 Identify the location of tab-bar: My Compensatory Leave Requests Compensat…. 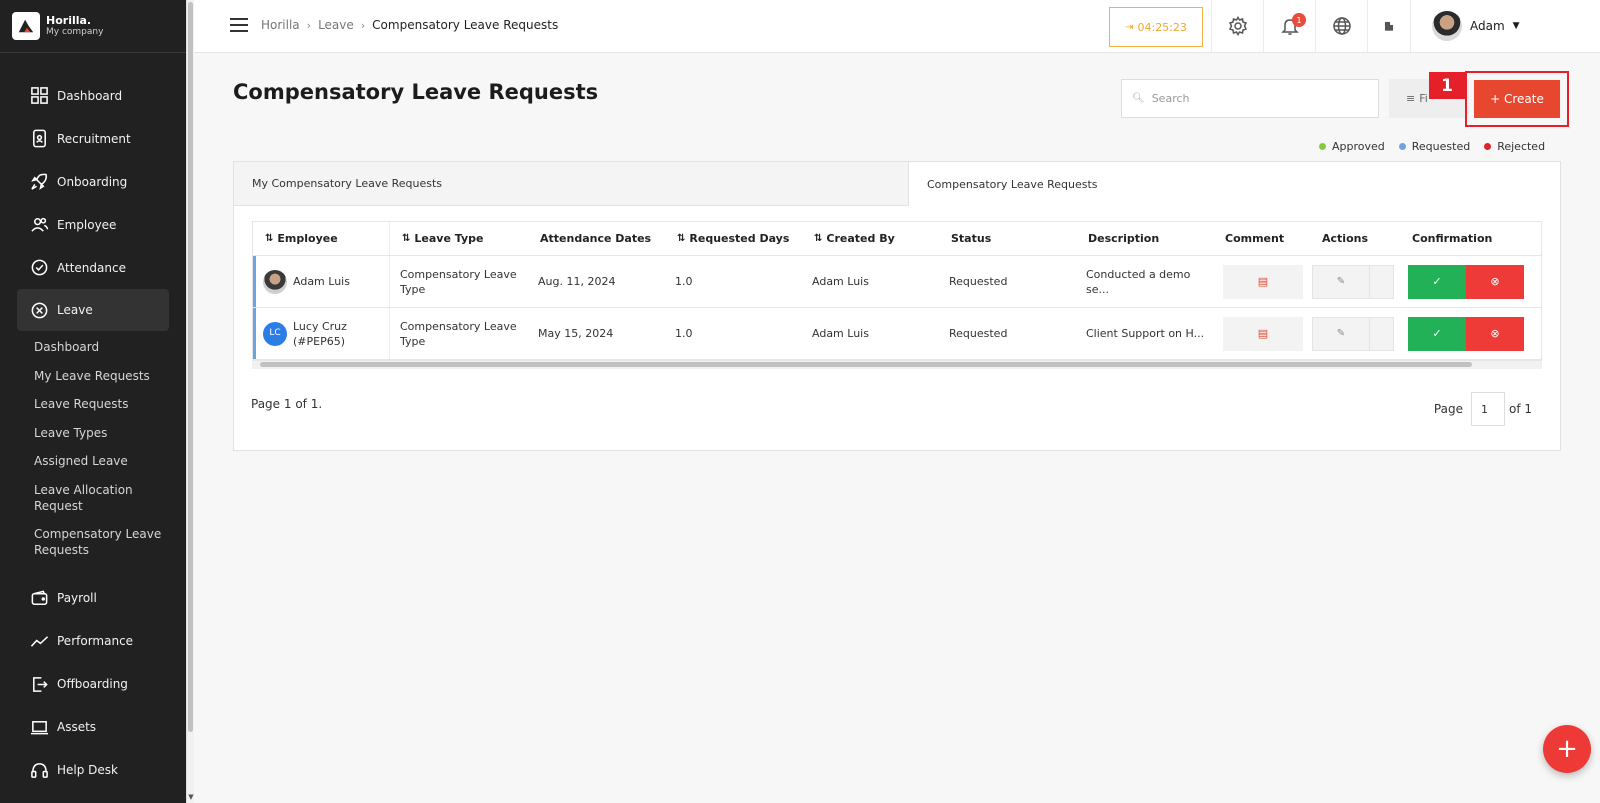
(897, 184).